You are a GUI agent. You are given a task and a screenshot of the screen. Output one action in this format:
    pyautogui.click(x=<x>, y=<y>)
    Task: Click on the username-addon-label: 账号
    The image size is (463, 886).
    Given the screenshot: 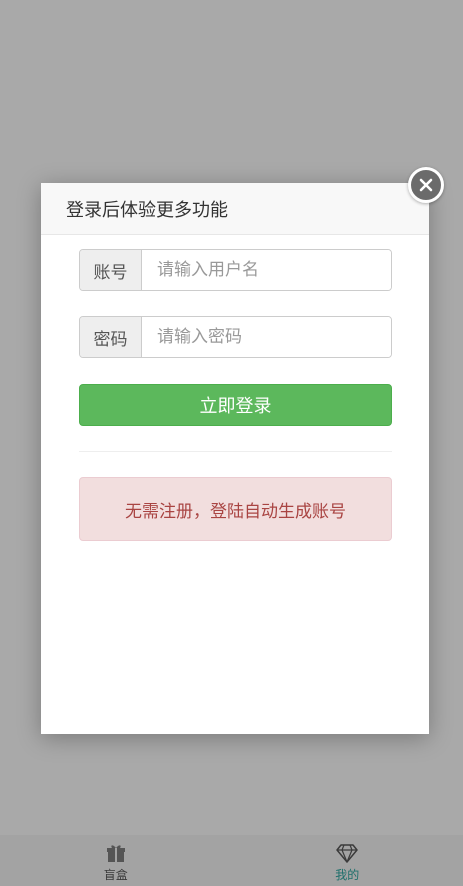 What is the action you would take?
    pyautogui.click(x=111, y=270)
    